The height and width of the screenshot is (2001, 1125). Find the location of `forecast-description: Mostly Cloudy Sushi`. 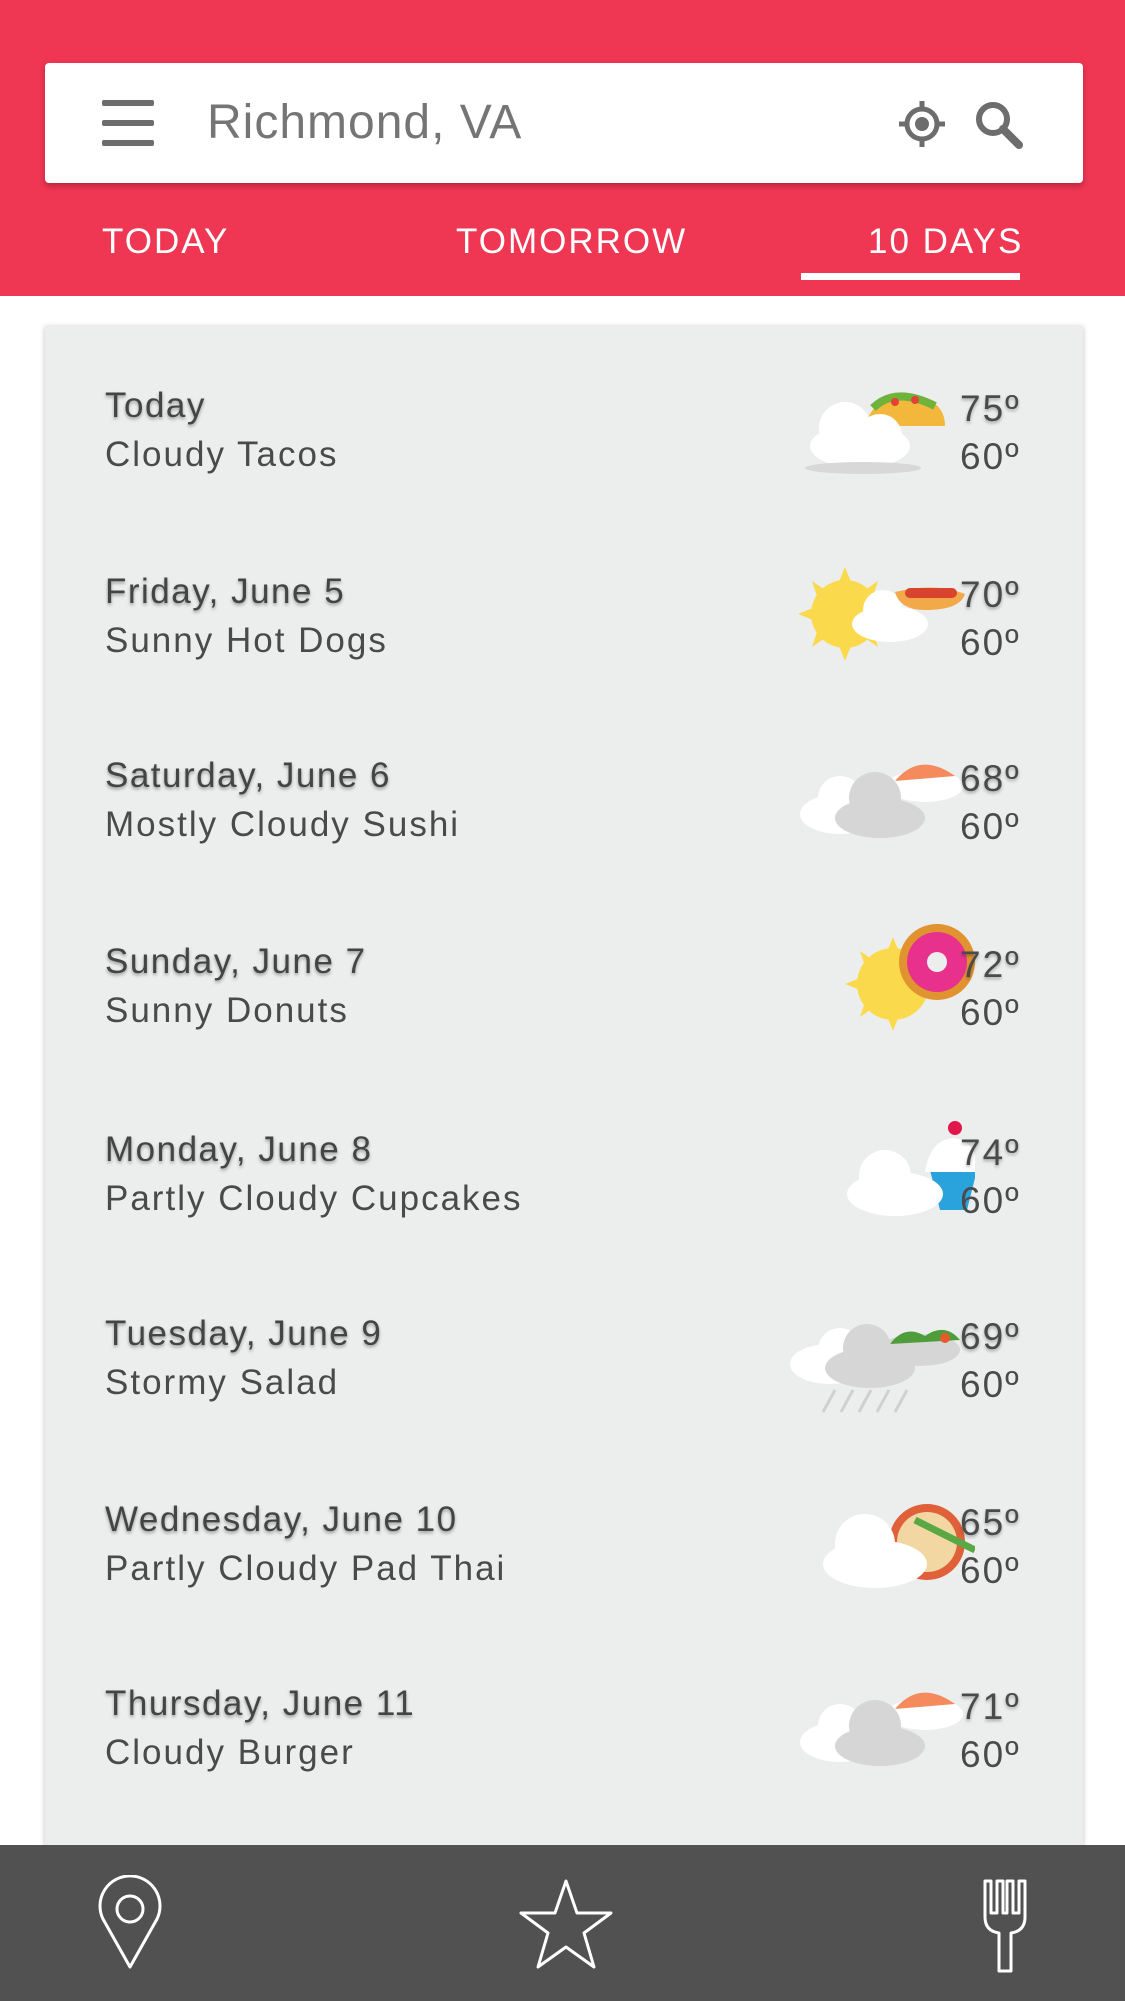

forecast-description: Mostly Cloudy Sushi is located at coordinates (283, 824).